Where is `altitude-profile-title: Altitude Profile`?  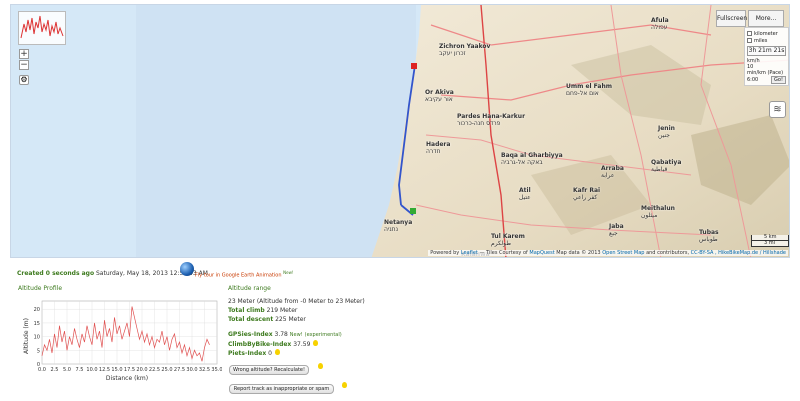
altitude-profile-title: Altitude Profile is located at coordinates (40, 288).